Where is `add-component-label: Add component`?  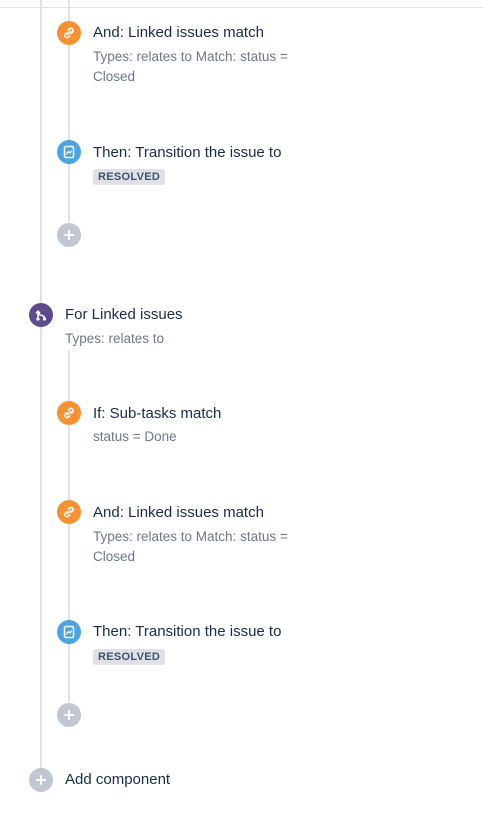
add-component-label: Add component is located at coordinates (118, 779).